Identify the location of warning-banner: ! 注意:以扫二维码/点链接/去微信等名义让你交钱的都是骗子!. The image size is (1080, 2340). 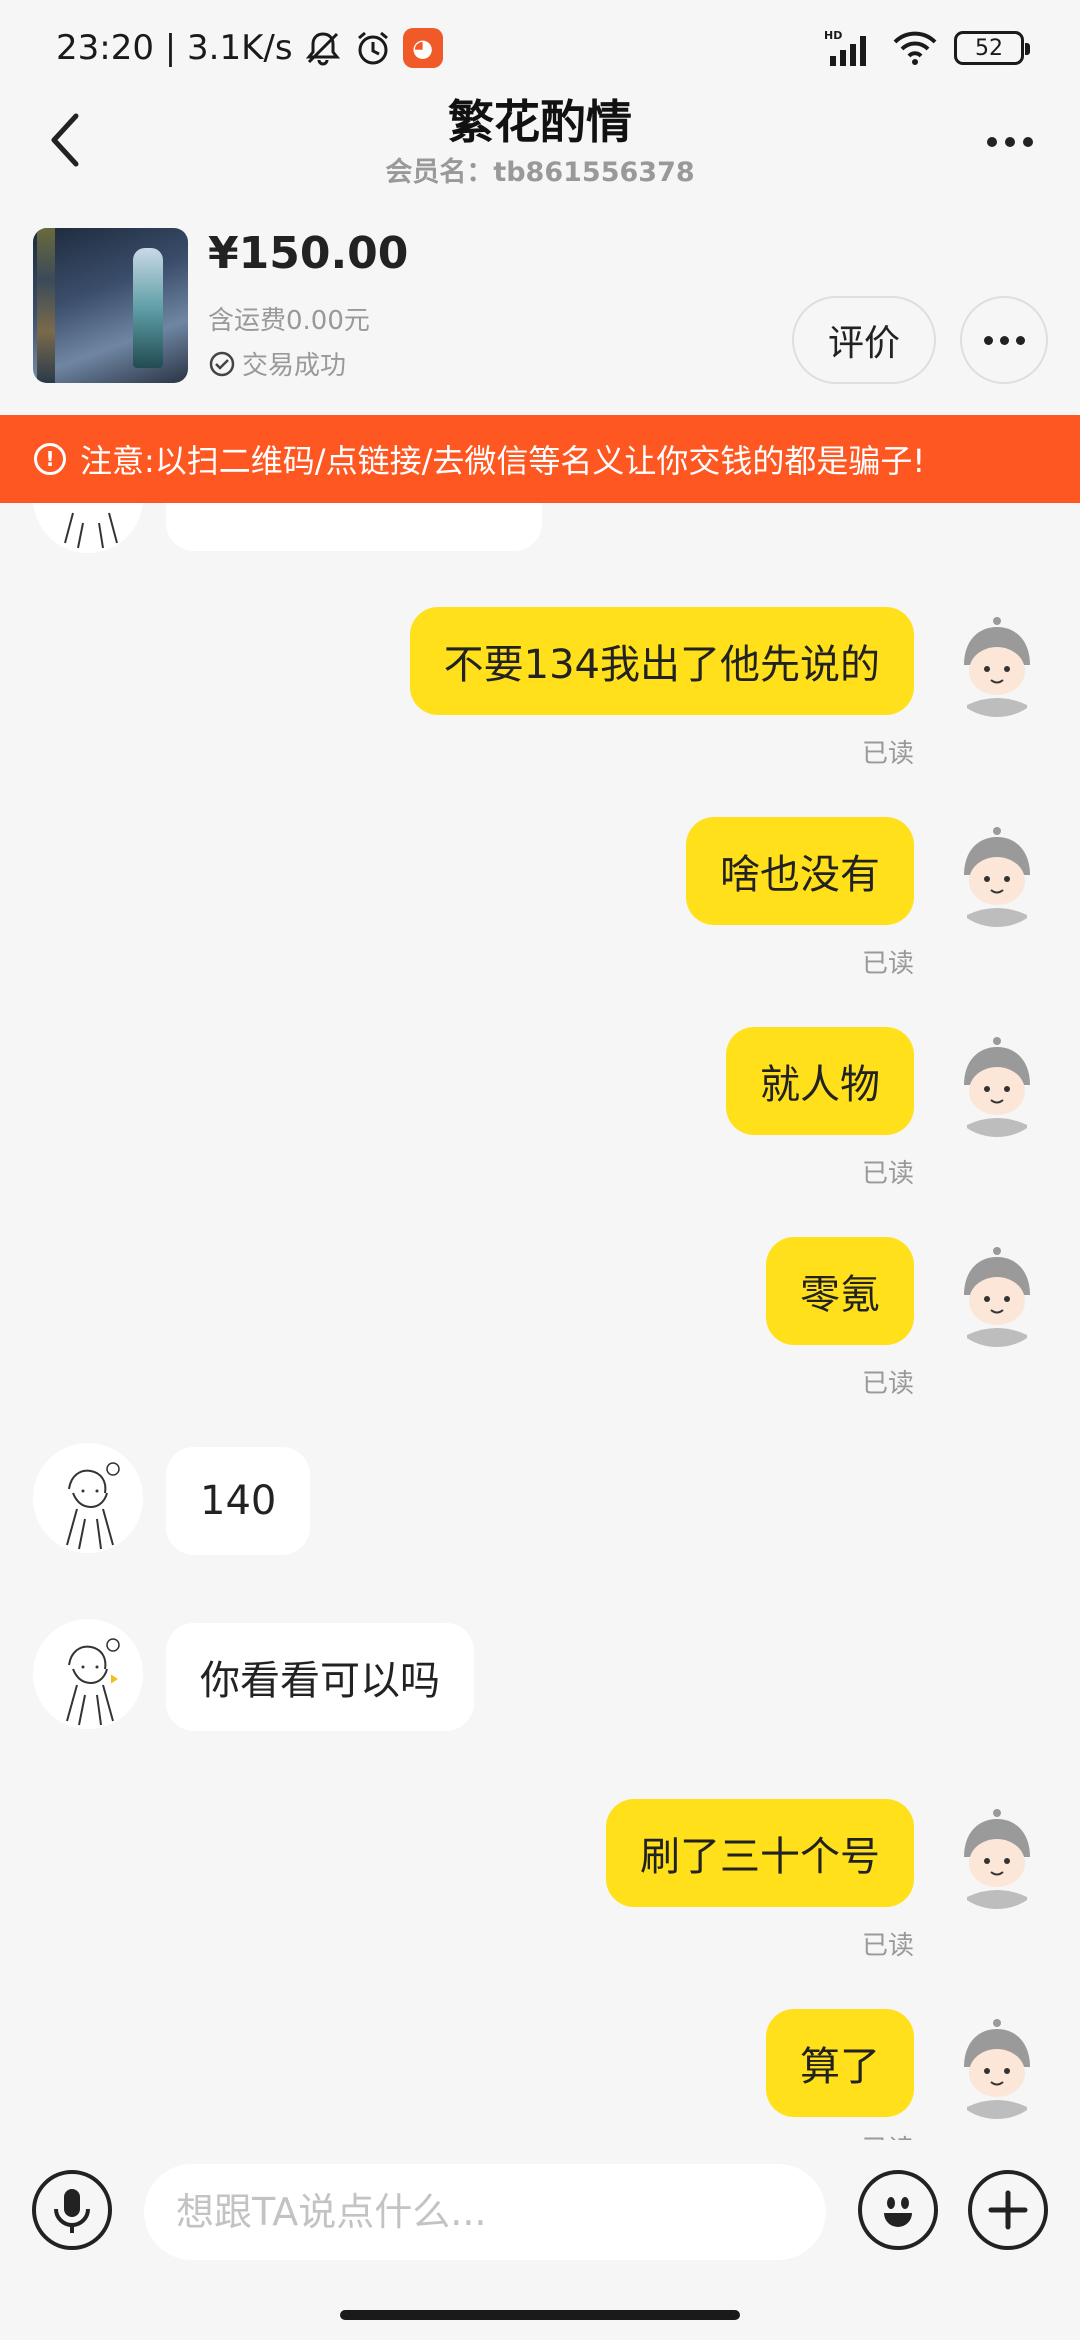
(540, 459).